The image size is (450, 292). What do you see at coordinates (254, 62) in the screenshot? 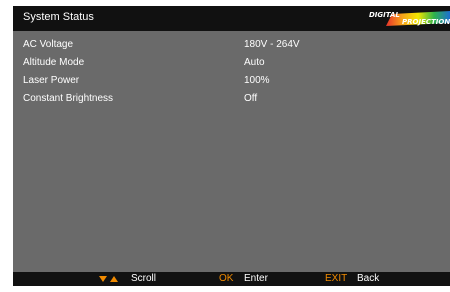
I see `status-value: Auto` at bounding box center [254, 62].